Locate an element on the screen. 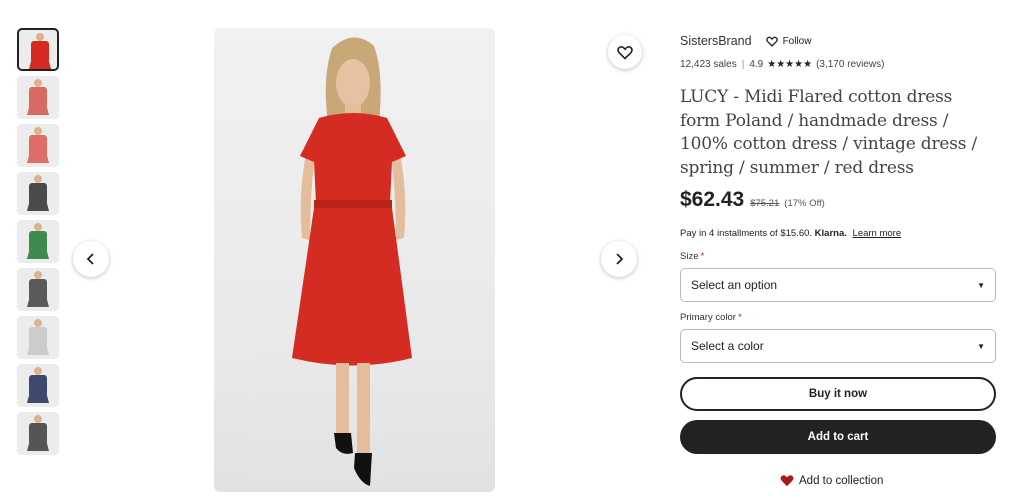 The width and height of the screenshot is (1024, 498). product-photo is located at coordinates (352, 261).